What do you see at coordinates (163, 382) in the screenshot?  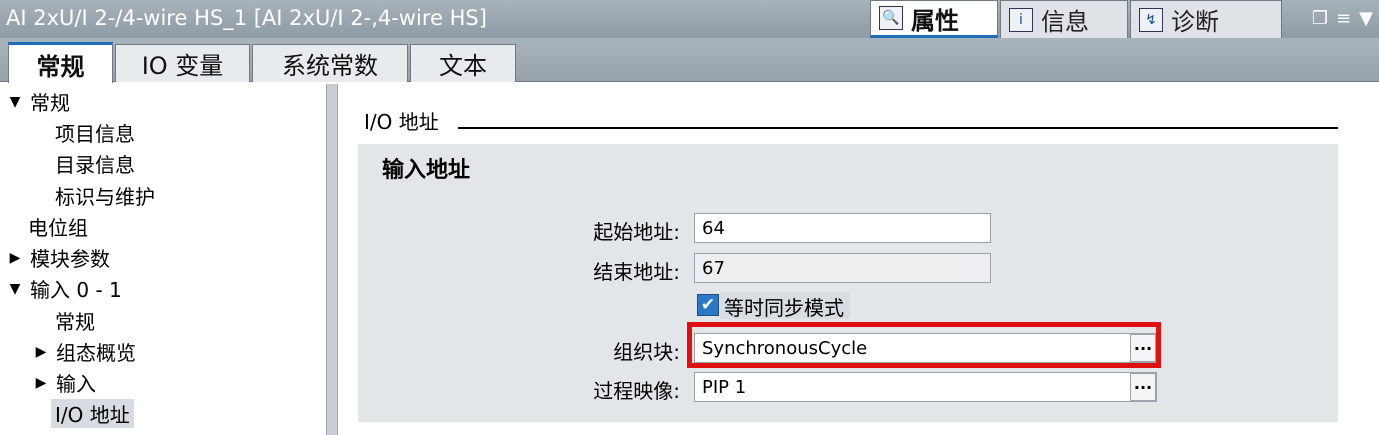 I see `nav-item-input: ▶ 输入` at bounding box center [163, 382].